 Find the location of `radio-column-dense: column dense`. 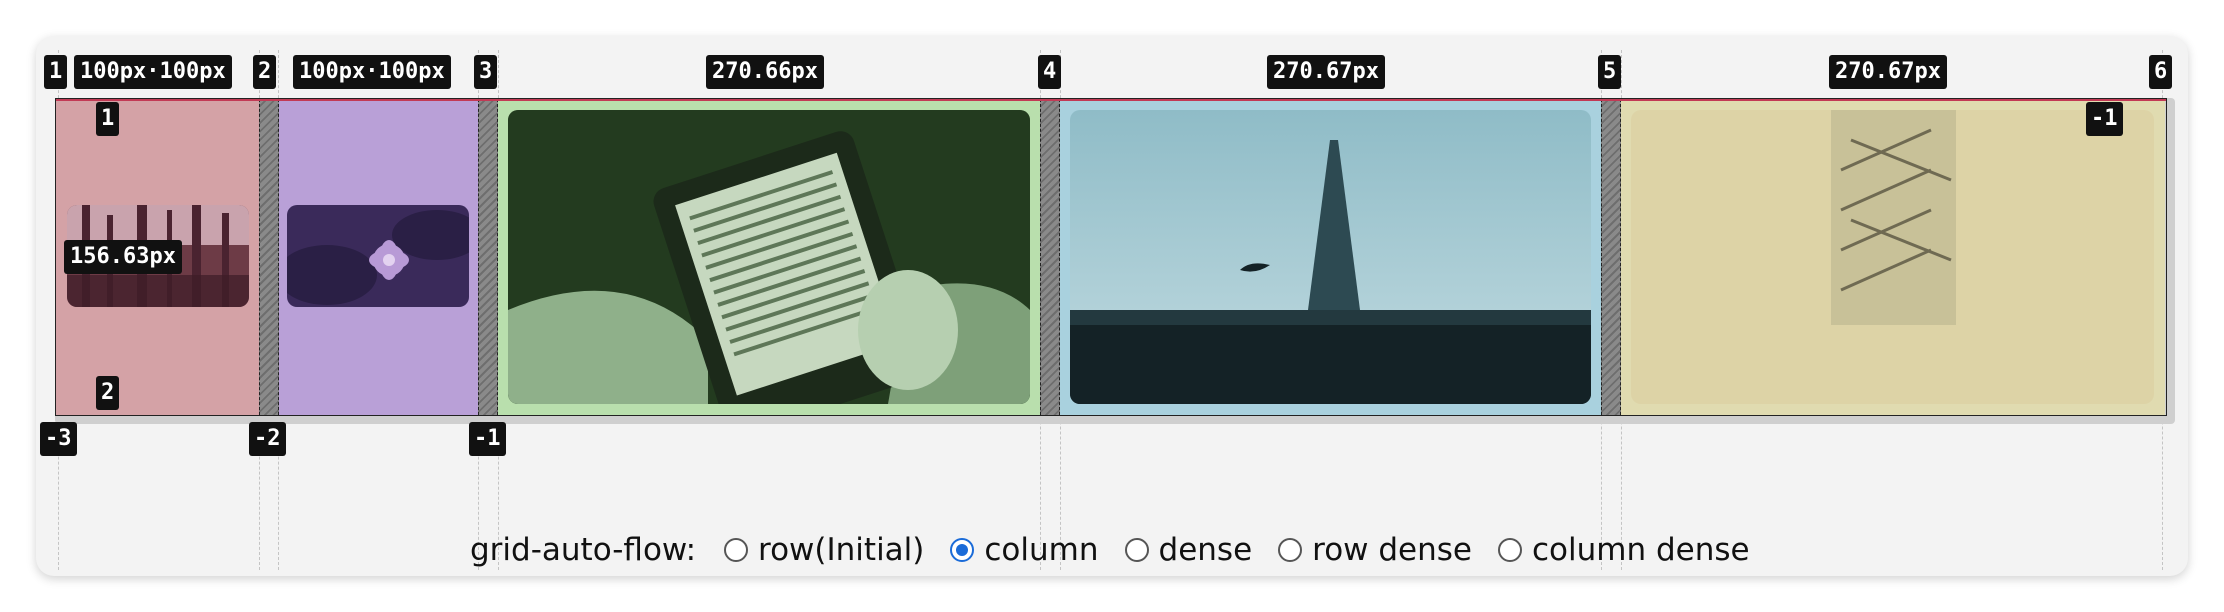

radio-column-dense: column dense is located at coordinates (1624, 550).